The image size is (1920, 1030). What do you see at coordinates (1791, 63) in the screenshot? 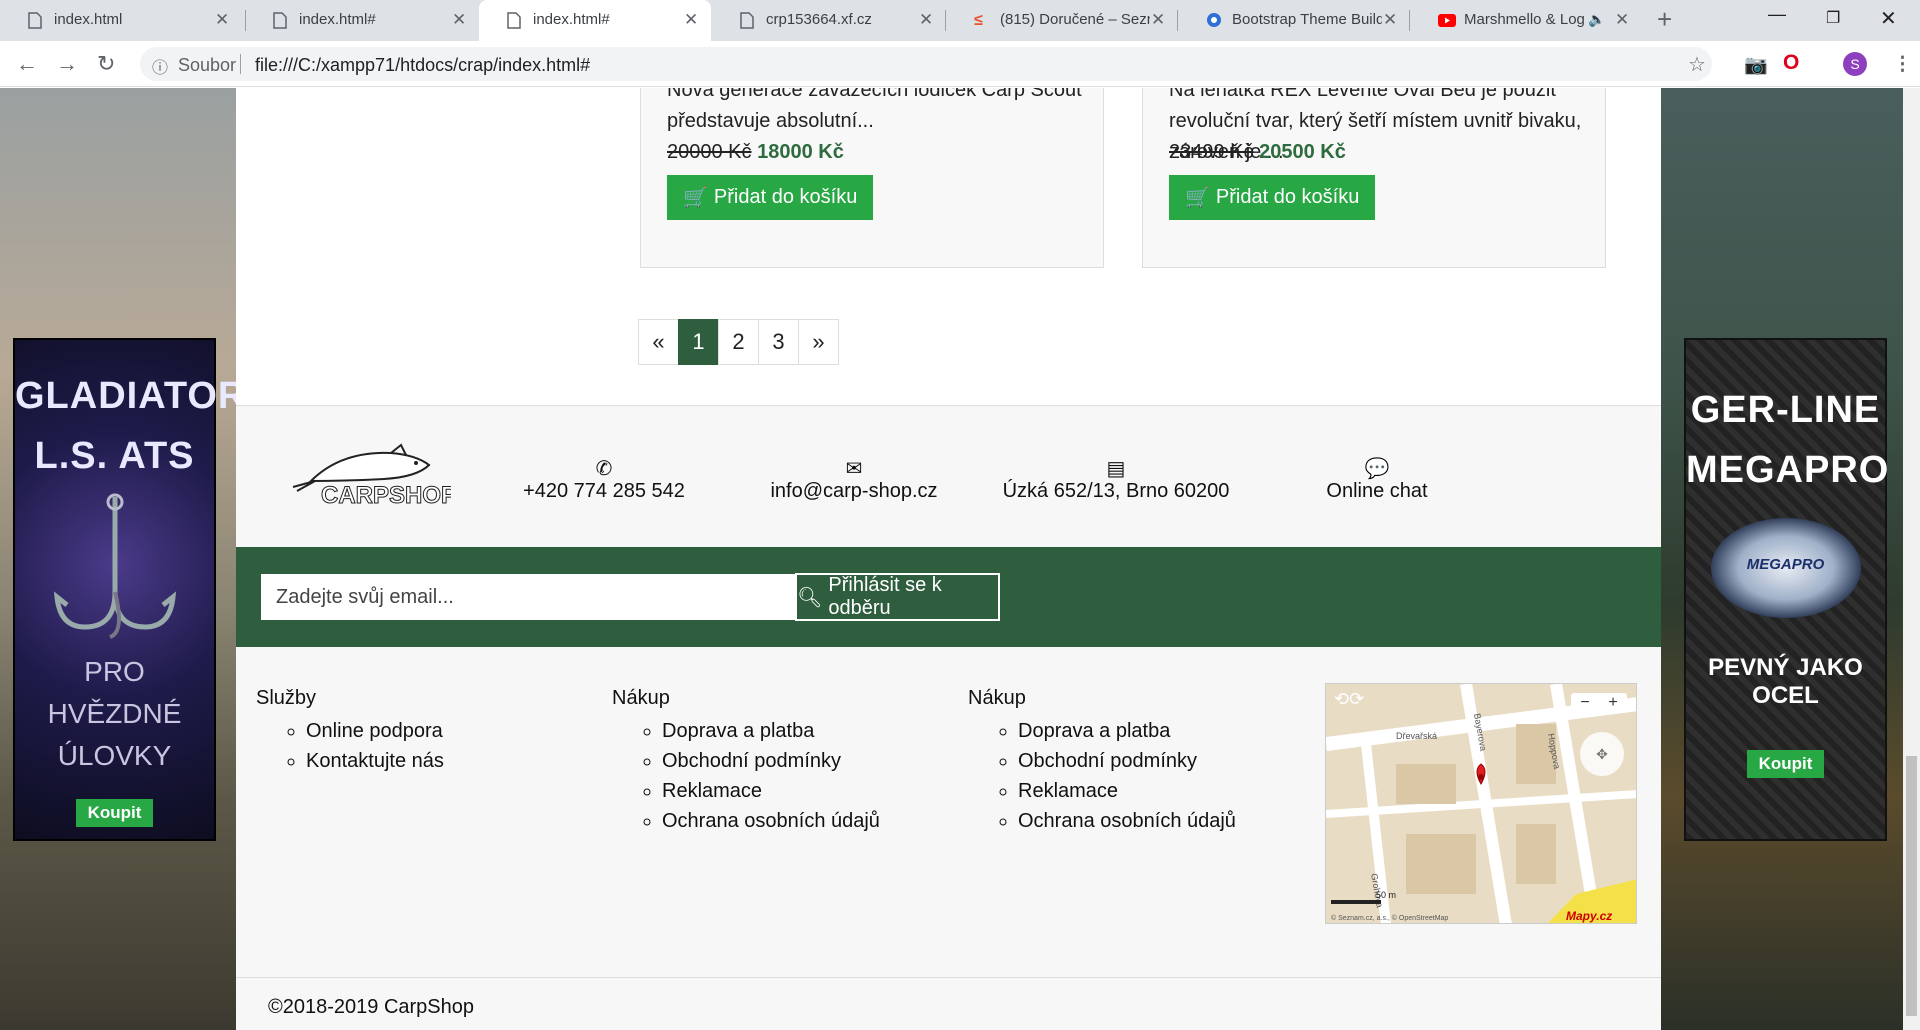
I see `opera-icon: O` at bounding box center [1791, 63].